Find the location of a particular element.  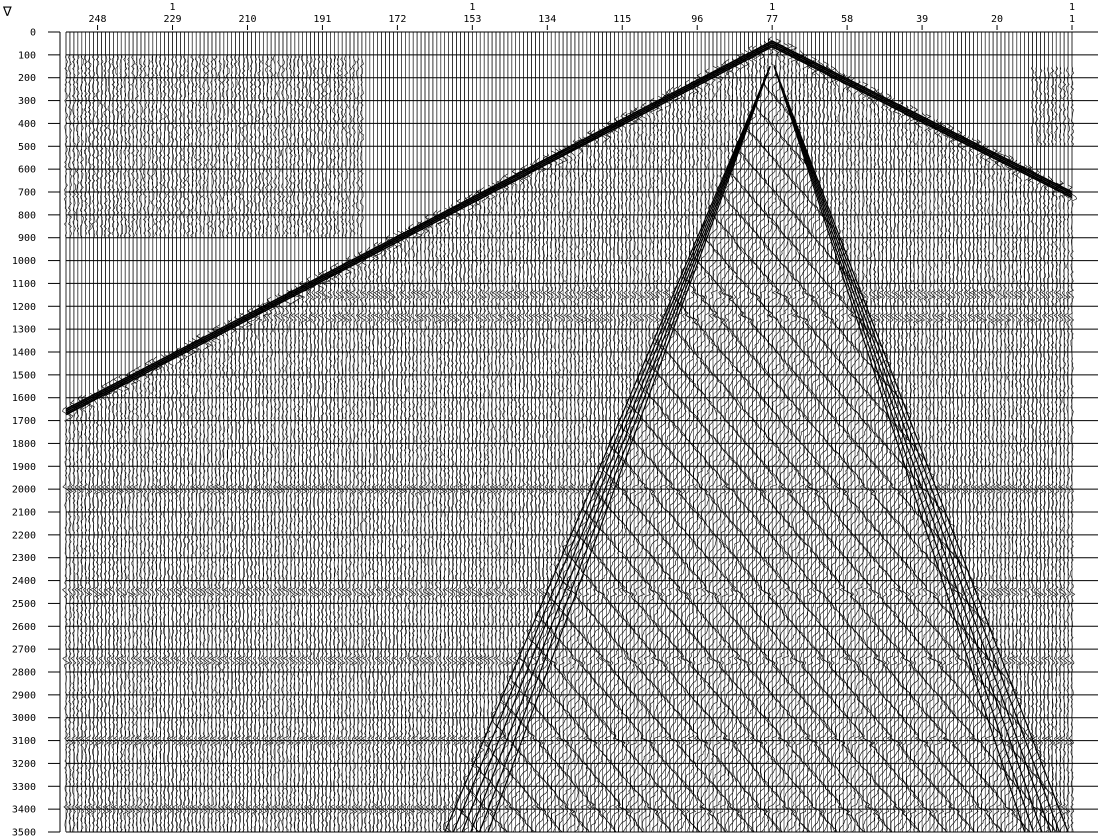

y-tick-label: 700 is located at coordinates (27, 193).